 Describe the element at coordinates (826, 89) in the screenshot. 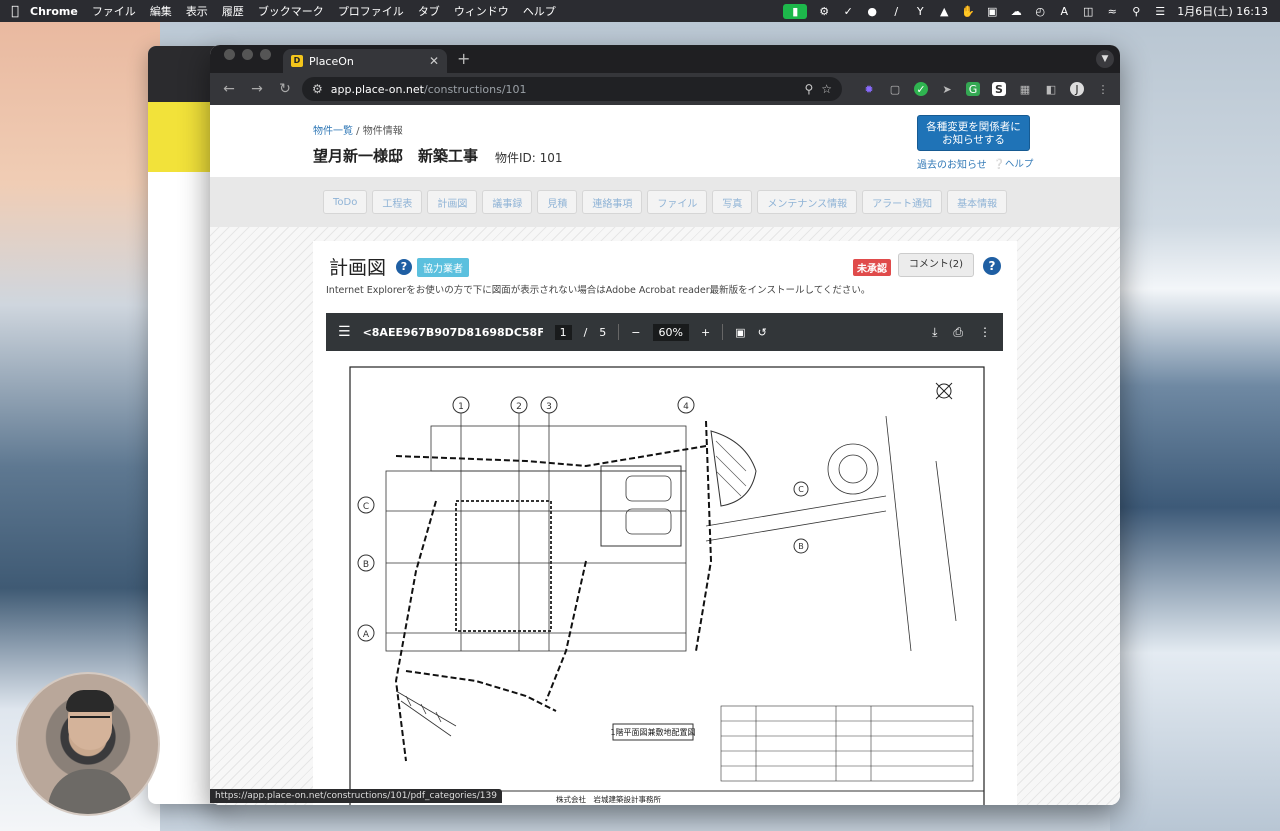

I see `bookmark-star-icon: ☆` at that location.